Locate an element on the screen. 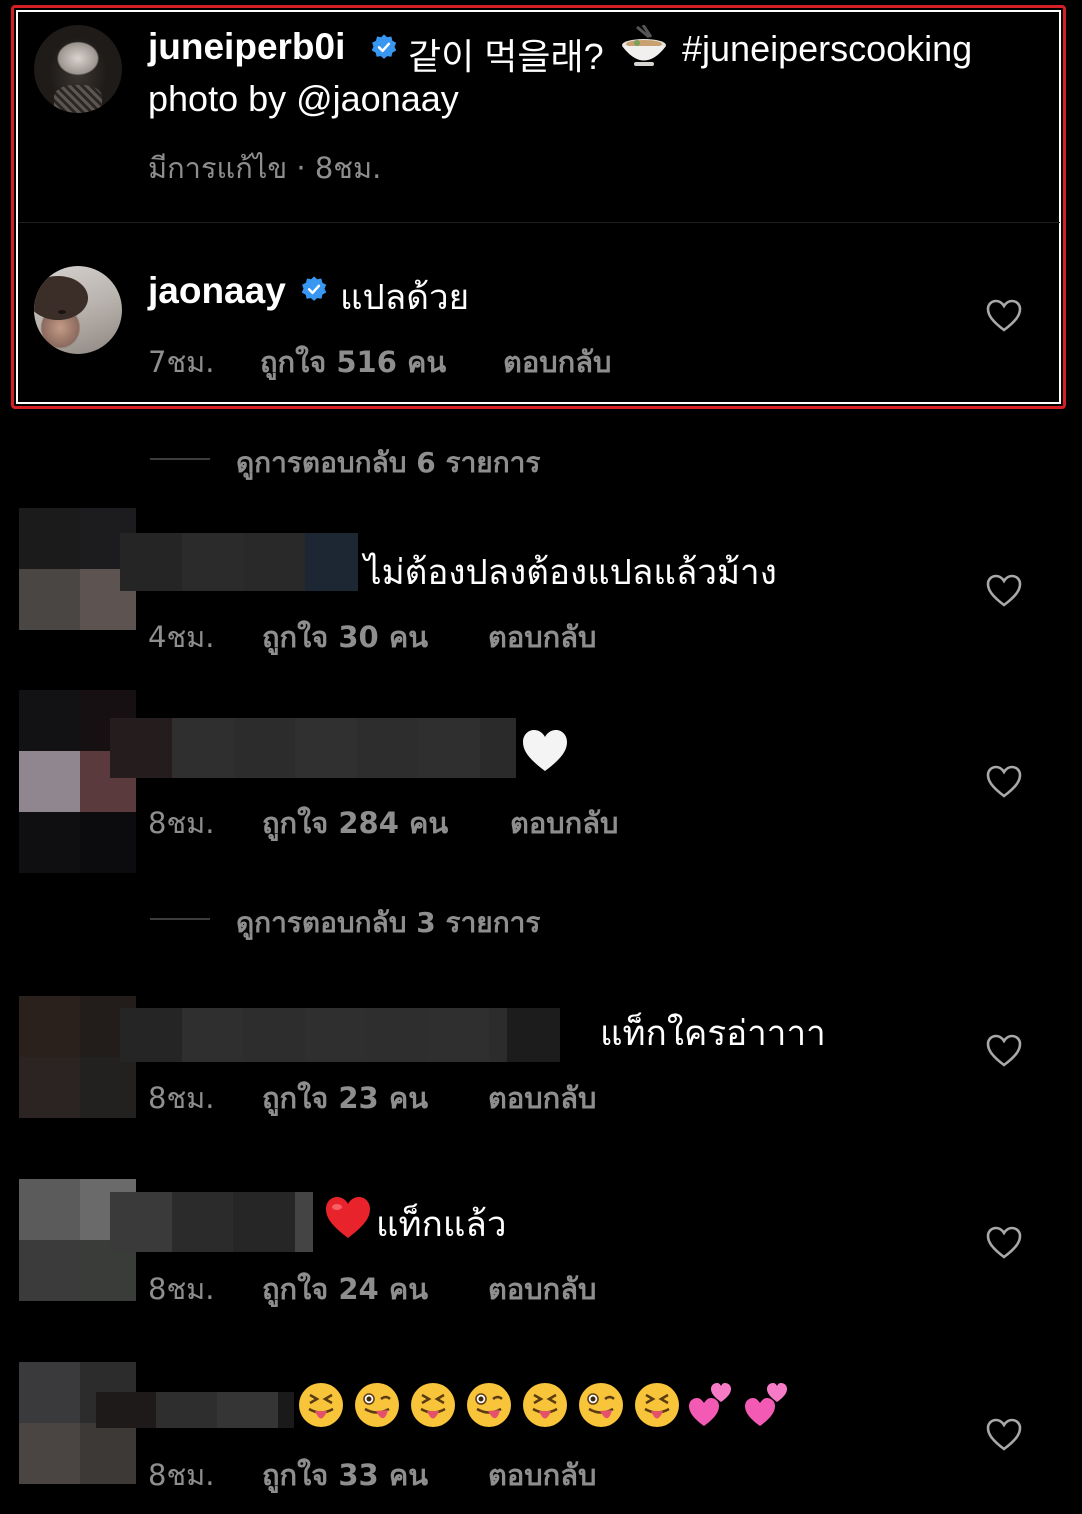 This screenshot has height=1514, width=1082. ramen-bowl-icon is located at coordinates (644, 45).